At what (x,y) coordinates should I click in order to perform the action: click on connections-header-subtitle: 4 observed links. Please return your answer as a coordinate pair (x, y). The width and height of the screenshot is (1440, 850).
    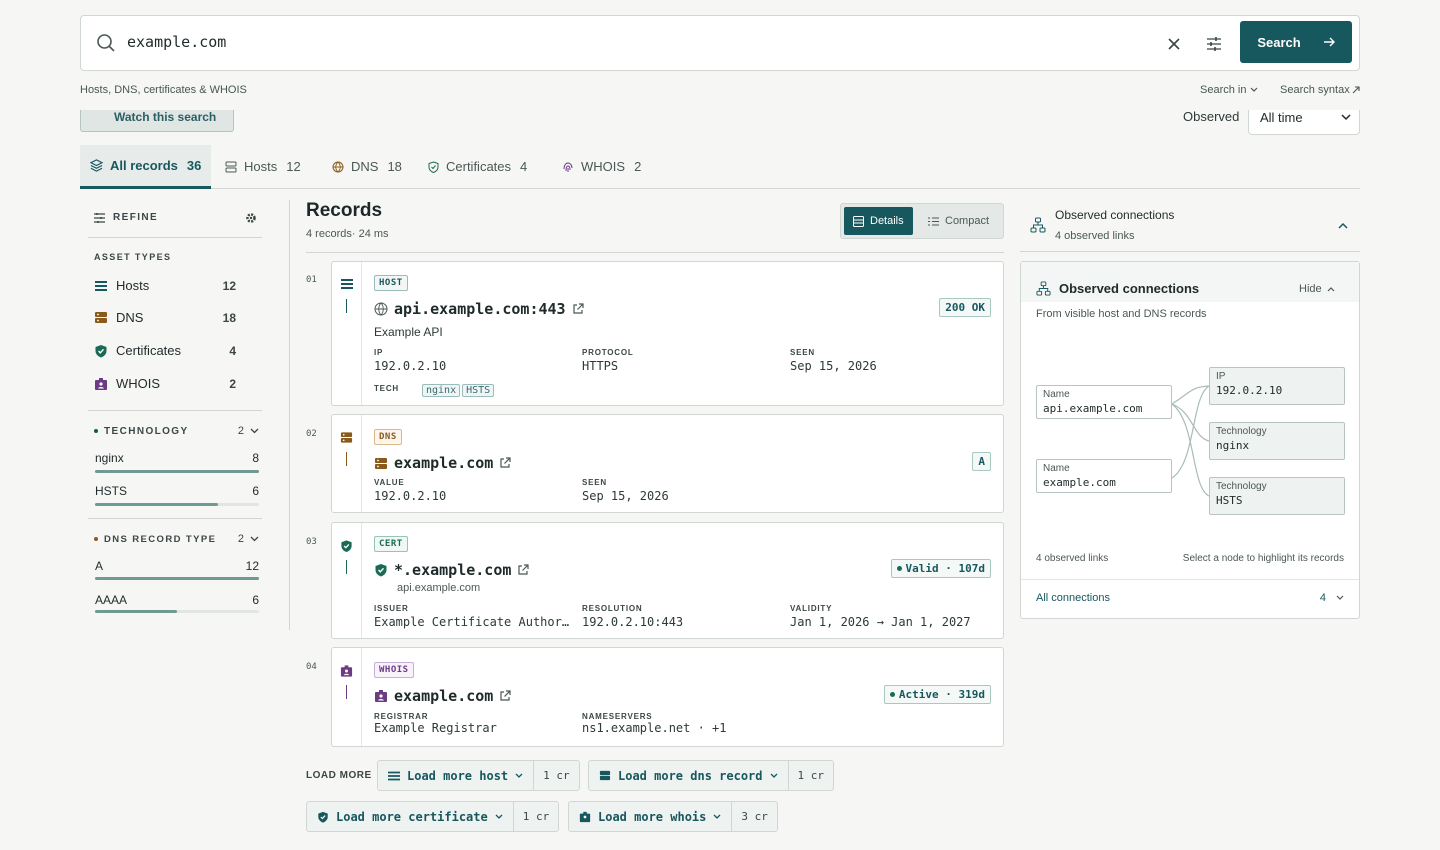
    Looking at the image, I should click on (1095, 236).